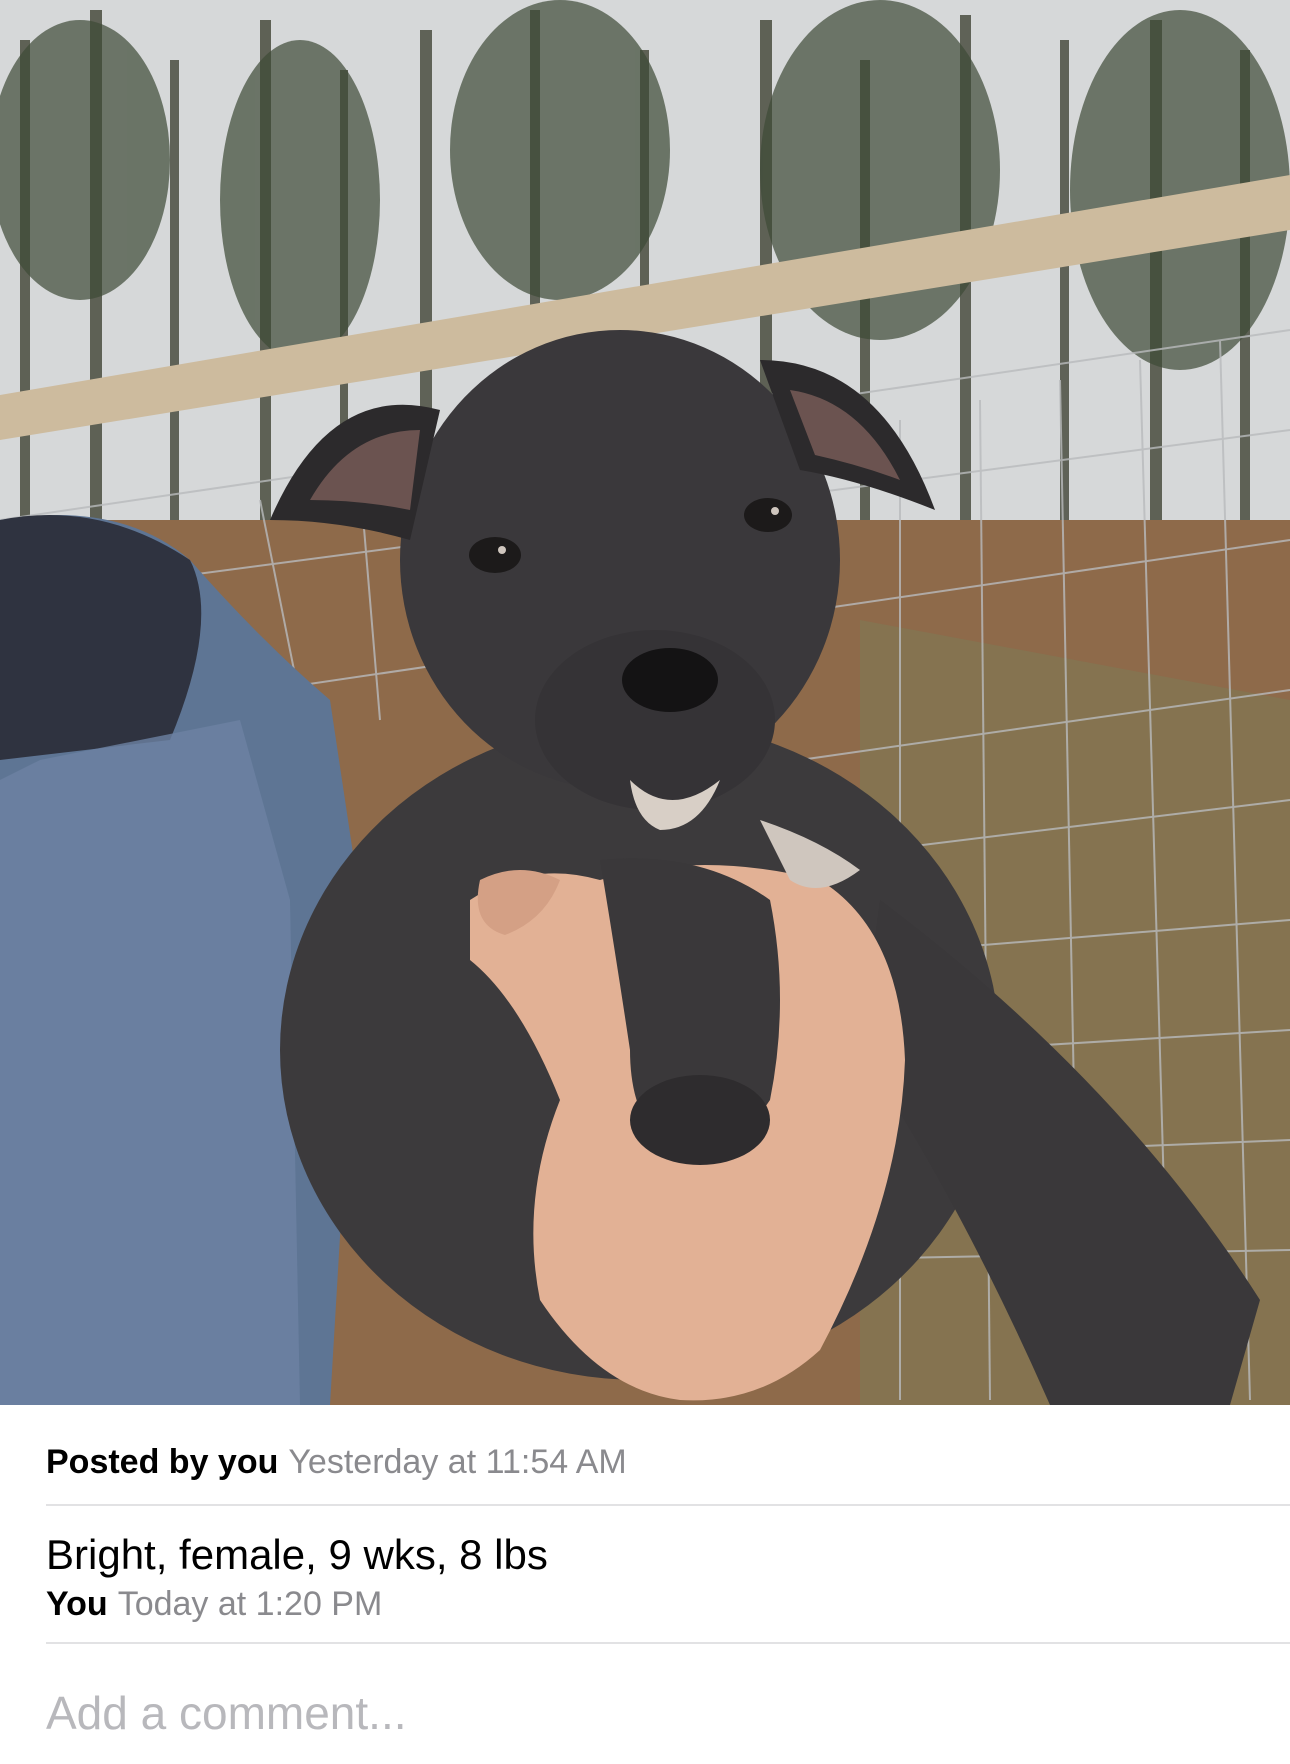 The height and width of the screenshot is (1764, 1290). What do you see at coordinates (297, 1554) in the screenshot?
I see `comment-text: Bright, female, 9 wks, 8 lbs` at bounding box center [297, 1554].